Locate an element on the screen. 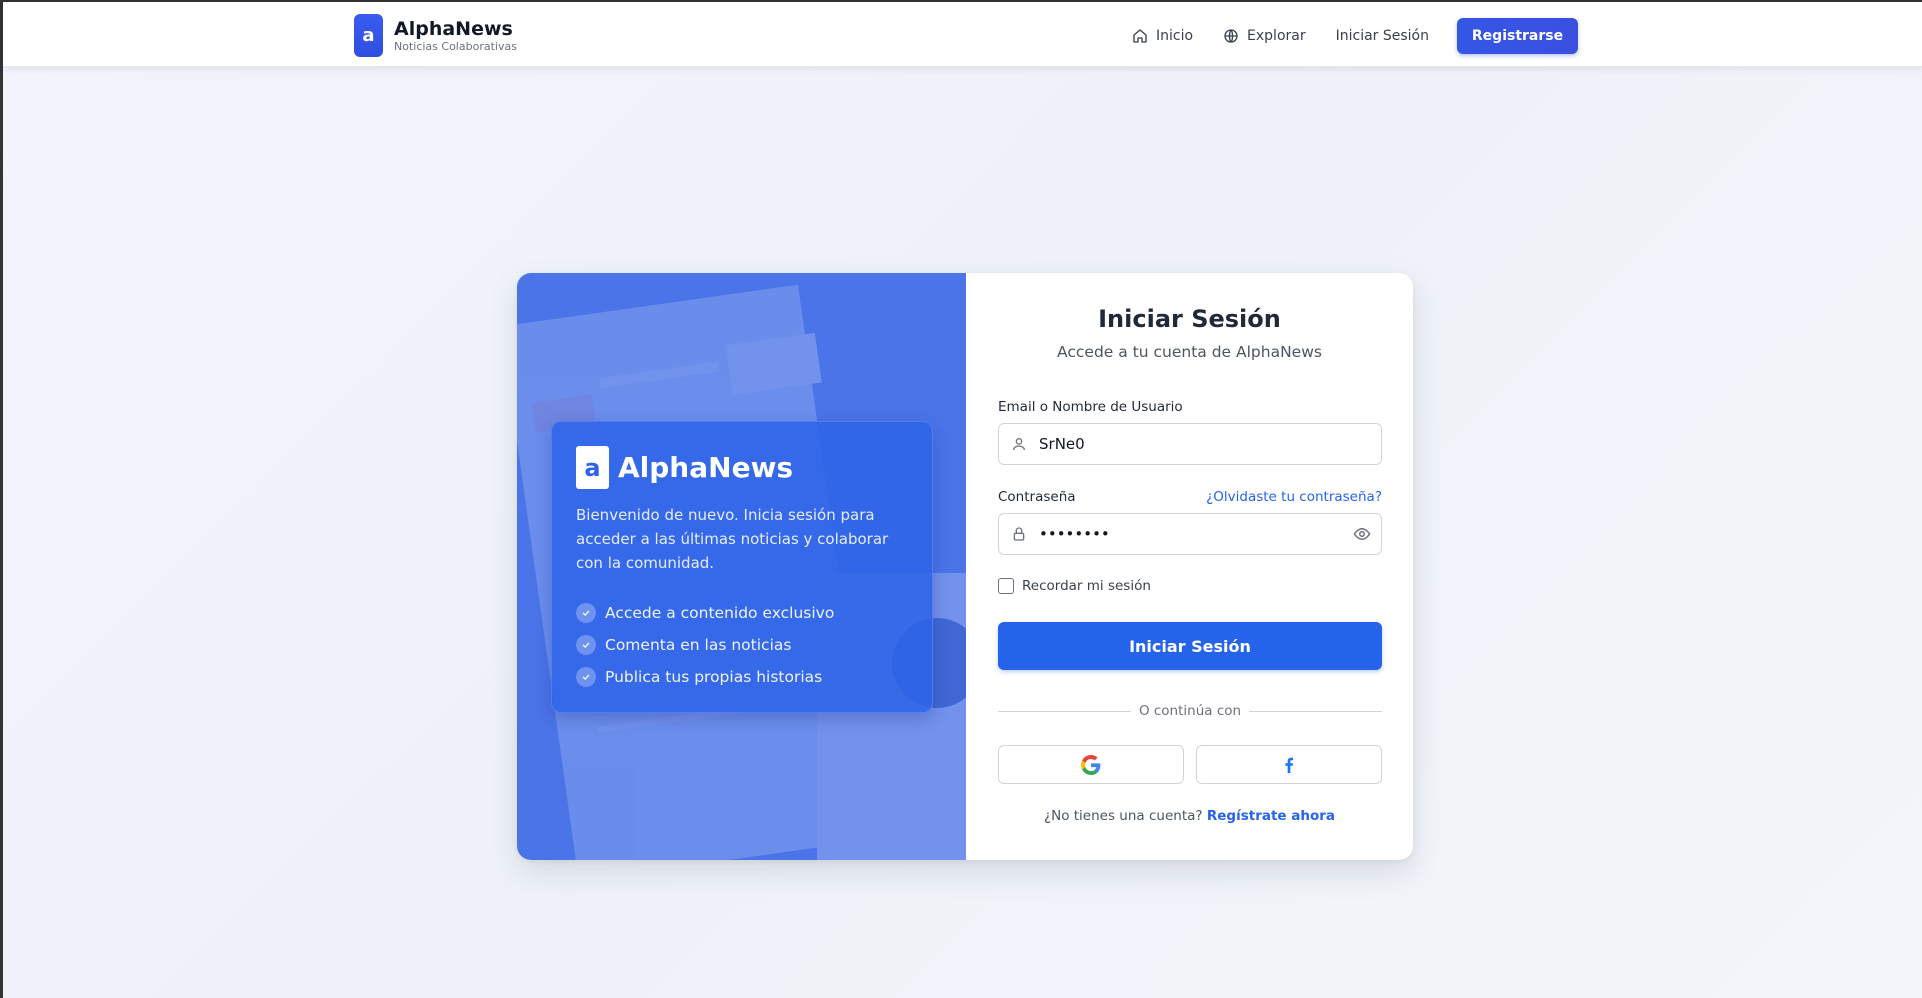 The width and height of the screenshot is (1922, 998). remember-label: Recordar mi sesión is located at coordinates (1086, 586).